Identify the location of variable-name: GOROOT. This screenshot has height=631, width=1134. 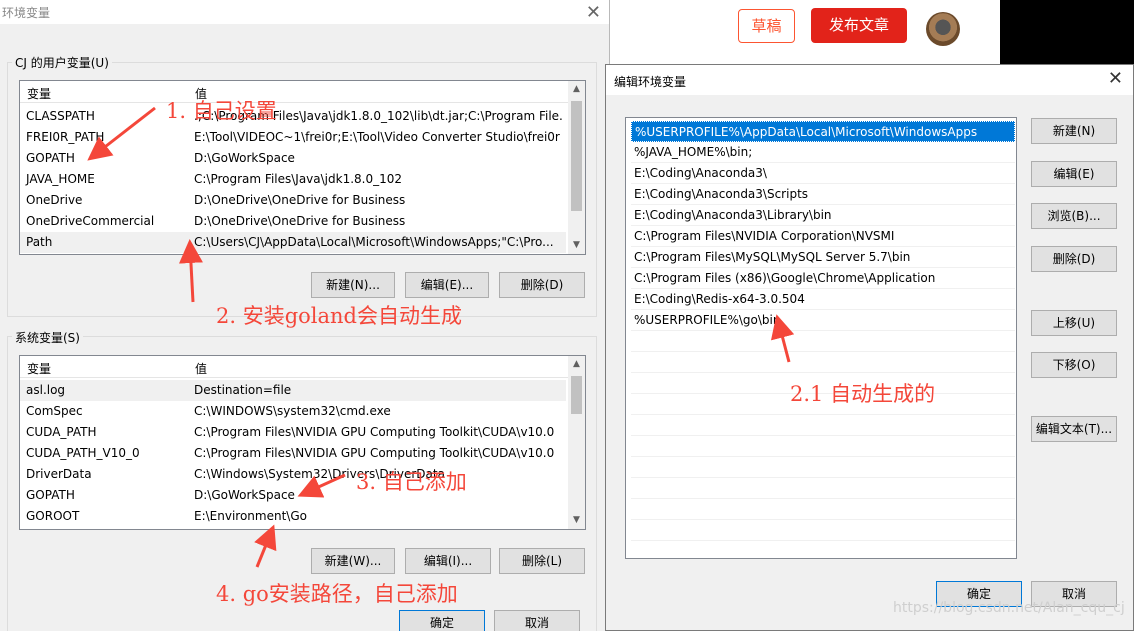
(53, 516).